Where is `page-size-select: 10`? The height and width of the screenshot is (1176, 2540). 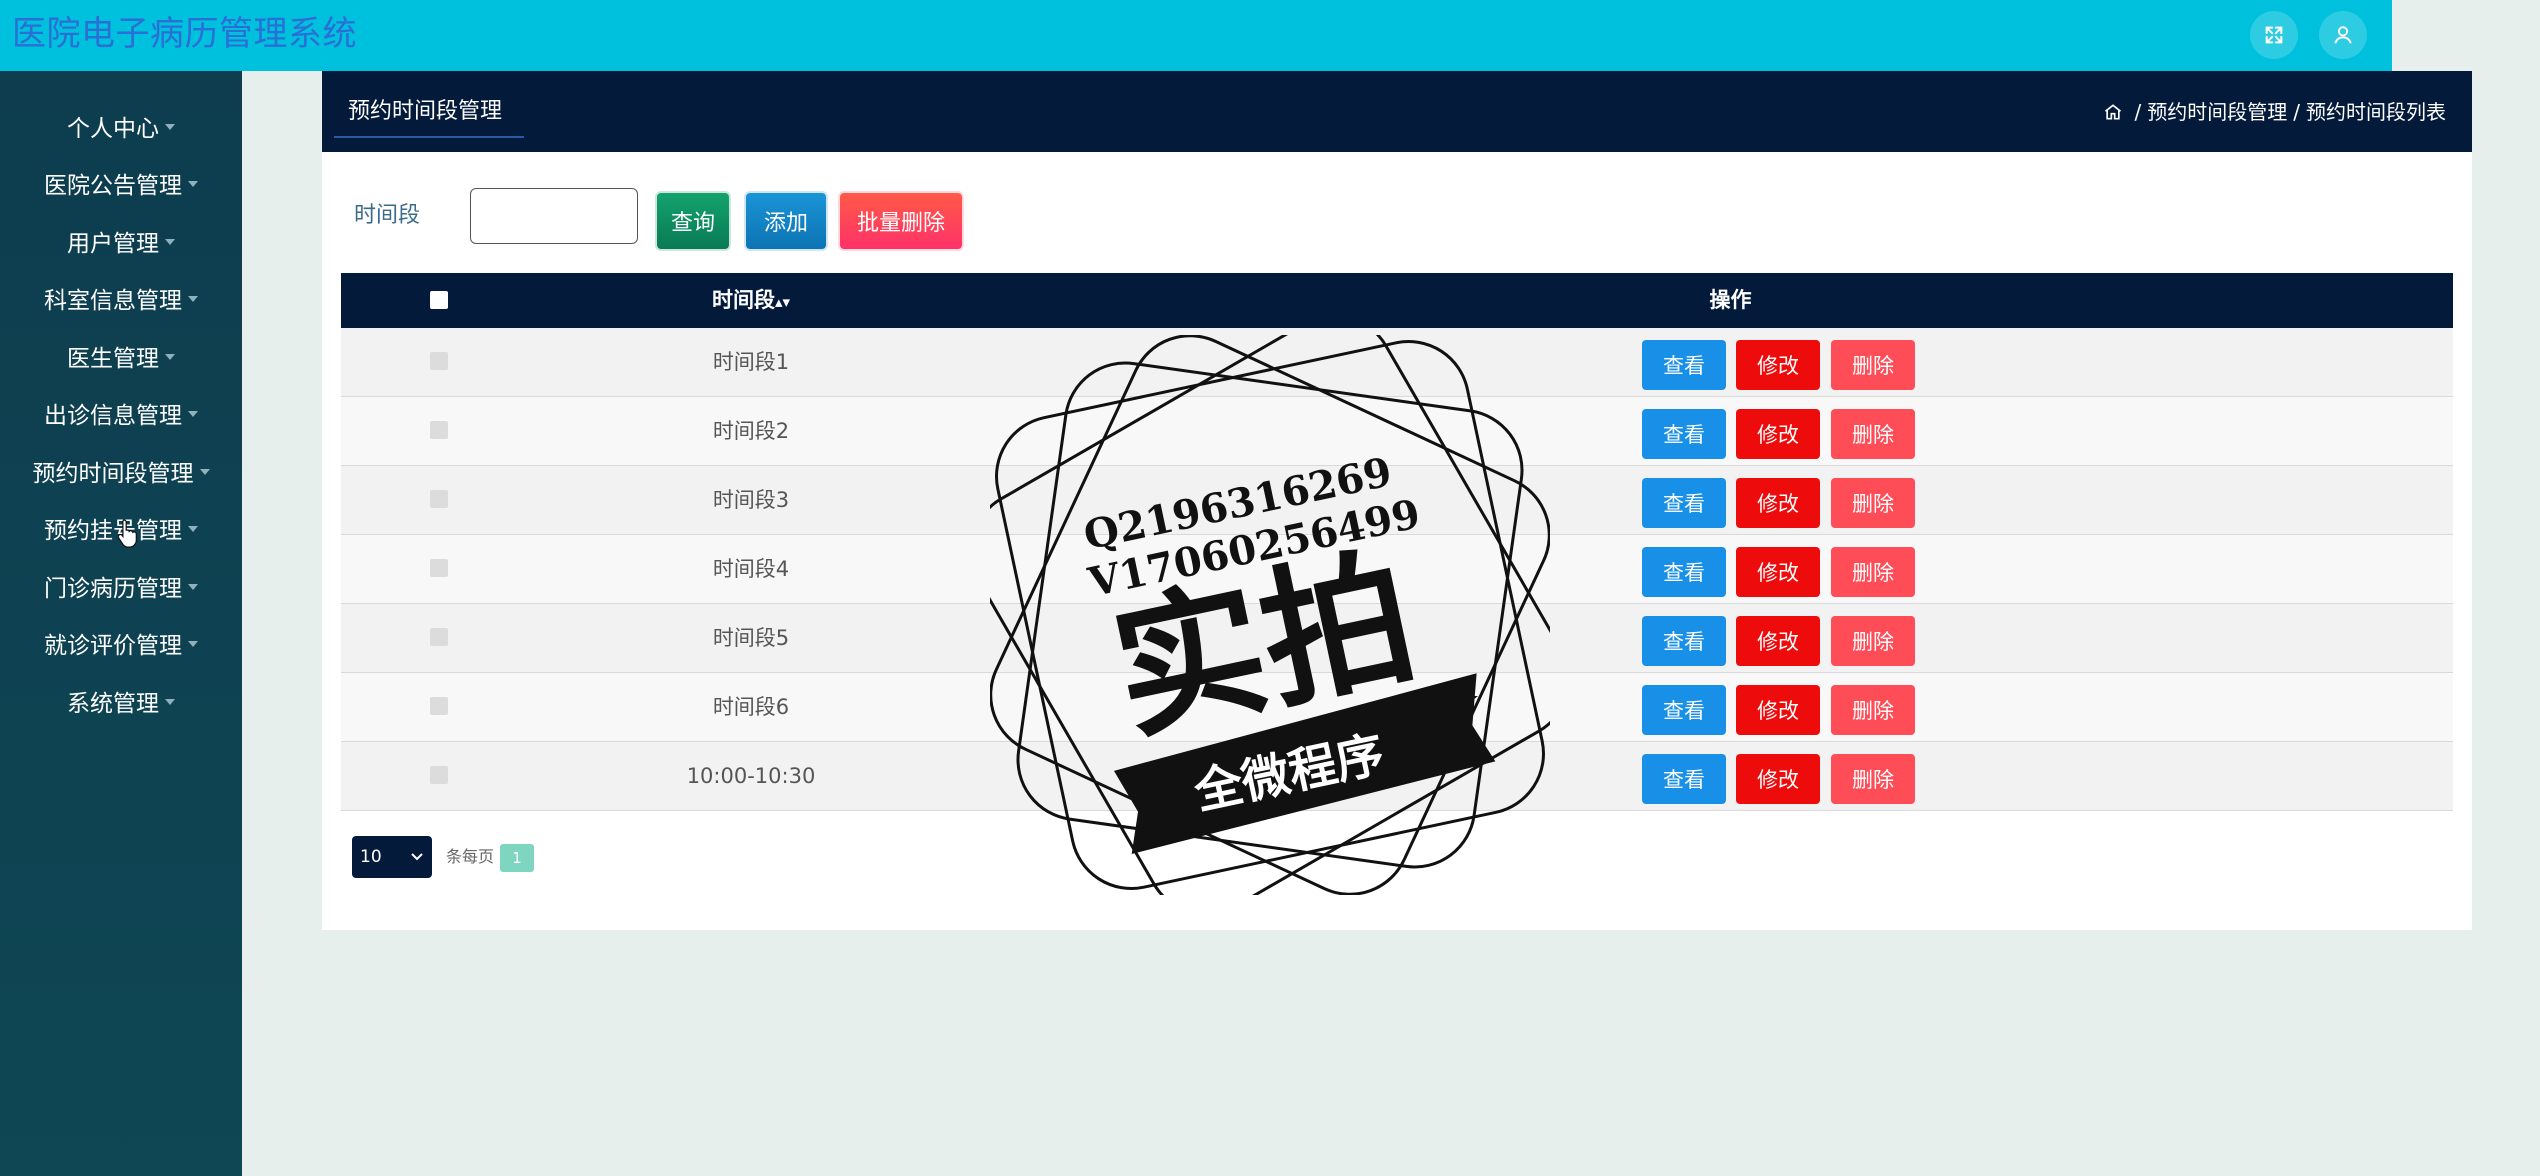
page-size-select: 10 is located at coordinates (392, 857).